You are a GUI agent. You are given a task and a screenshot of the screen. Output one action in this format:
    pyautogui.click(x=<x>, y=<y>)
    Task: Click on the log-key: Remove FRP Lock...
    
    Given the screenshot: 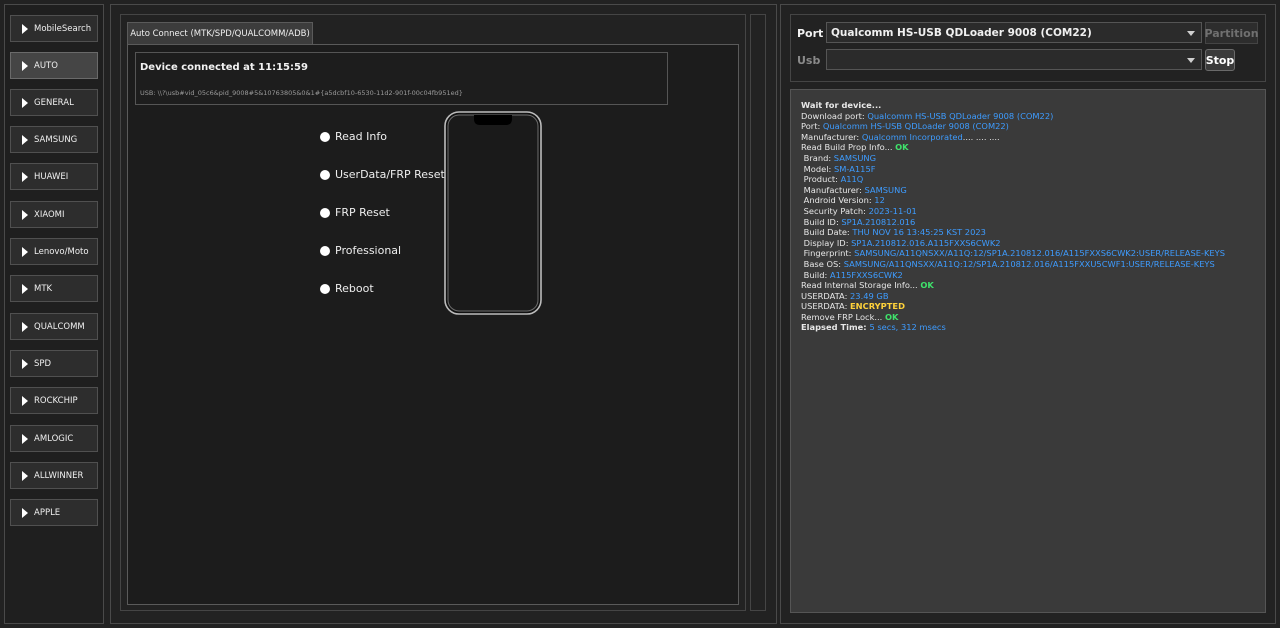 What is the action you would take?
    pyautogui.click(x=843, y=316)
    